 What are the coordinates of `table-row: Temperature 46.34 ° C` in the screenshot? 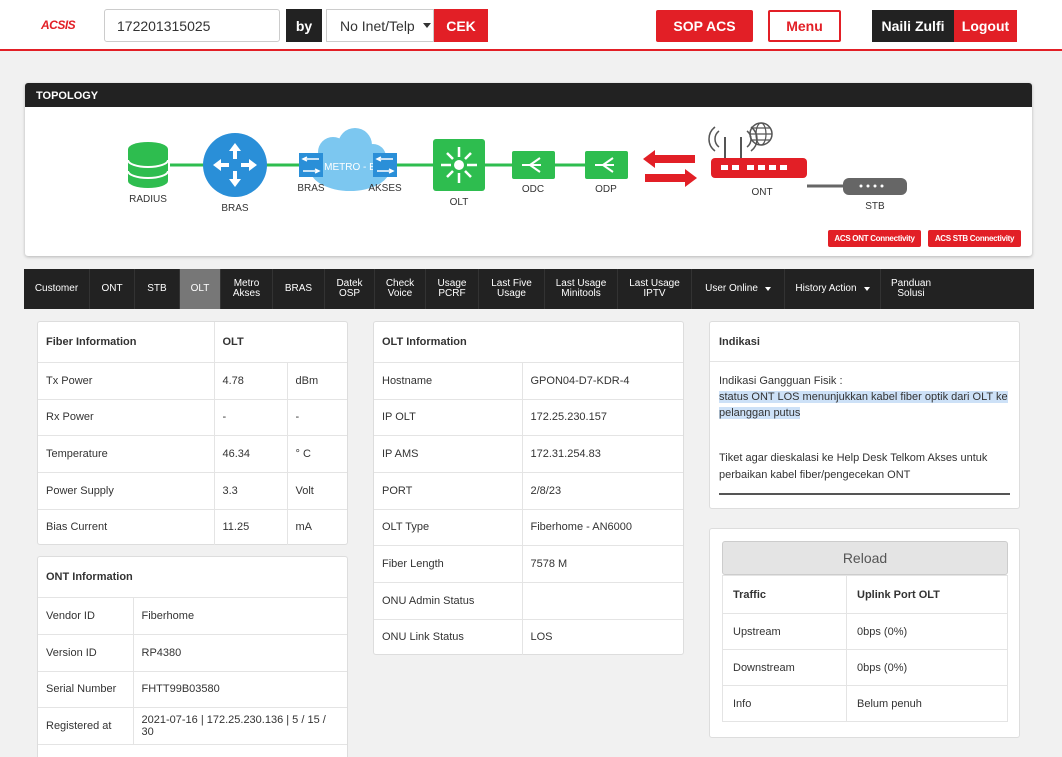 It's located at (192, 454).